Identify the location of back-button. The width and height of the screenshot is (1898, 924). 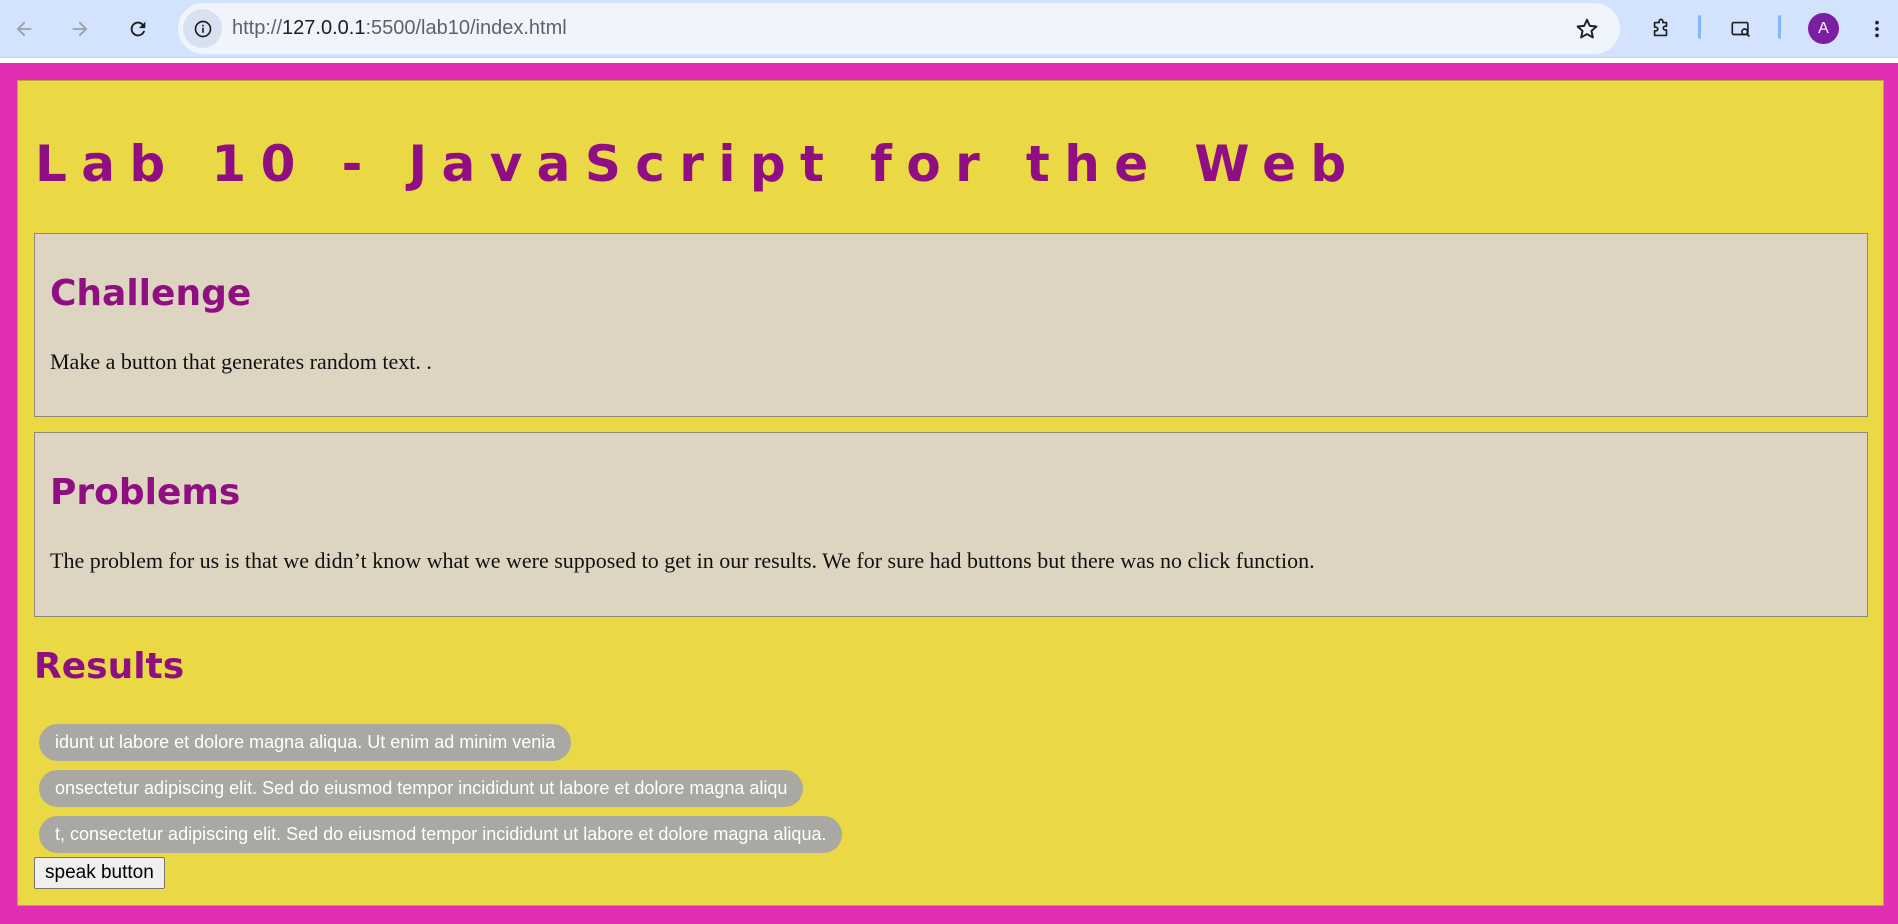
(24, 29).